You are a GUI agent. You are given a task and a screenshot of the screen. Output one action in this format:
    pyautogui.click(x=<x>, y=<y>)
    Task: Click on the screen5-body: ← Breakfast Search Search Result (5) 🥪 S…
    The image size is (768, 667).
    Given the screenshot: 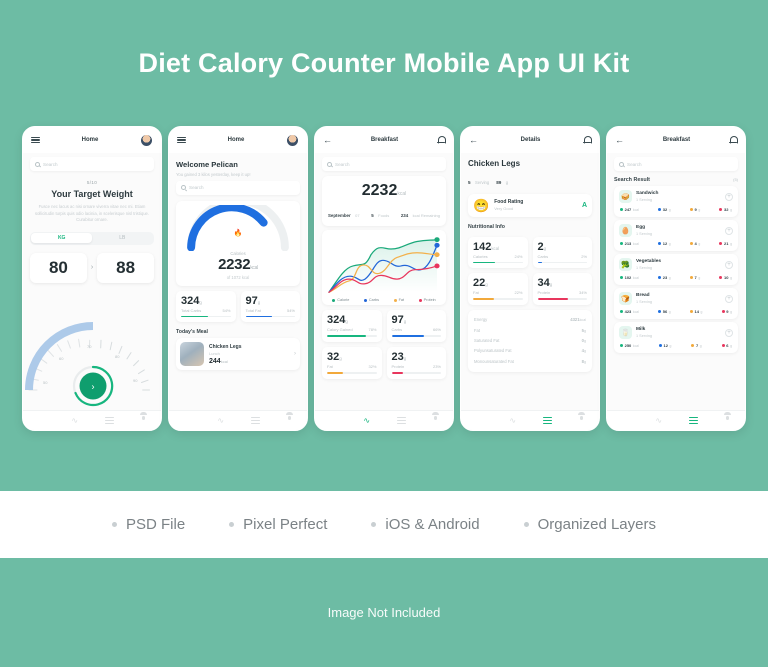 What is the action you would take?
    pyautogui.click(x=676, y=268)
    